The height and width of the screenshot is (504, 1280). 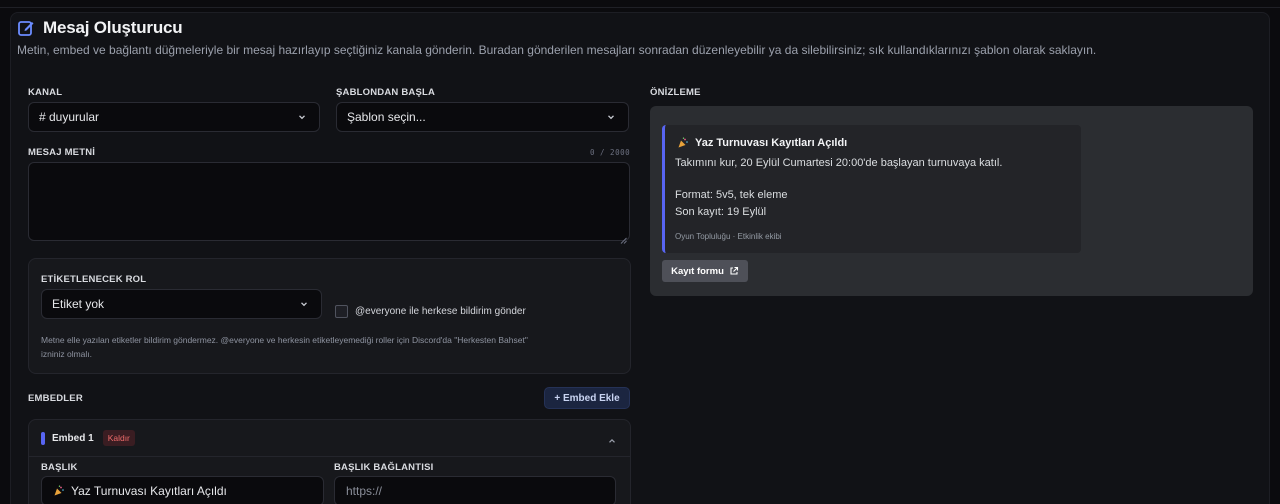 I want to click on embed-title-input: Yaz Turnuvası Kayıtları Açıldı, so click(x=182, y=490).